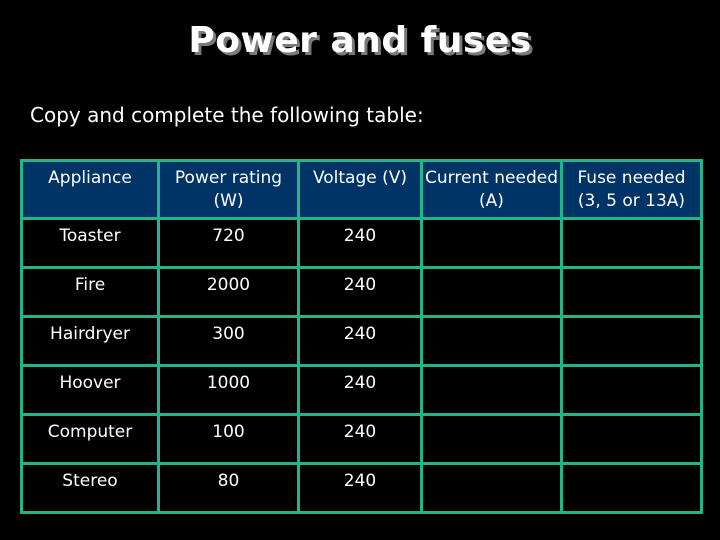  Describe the element at coordinates (228, 341) in the screenshot. I see `cell-power: 300` at that location.